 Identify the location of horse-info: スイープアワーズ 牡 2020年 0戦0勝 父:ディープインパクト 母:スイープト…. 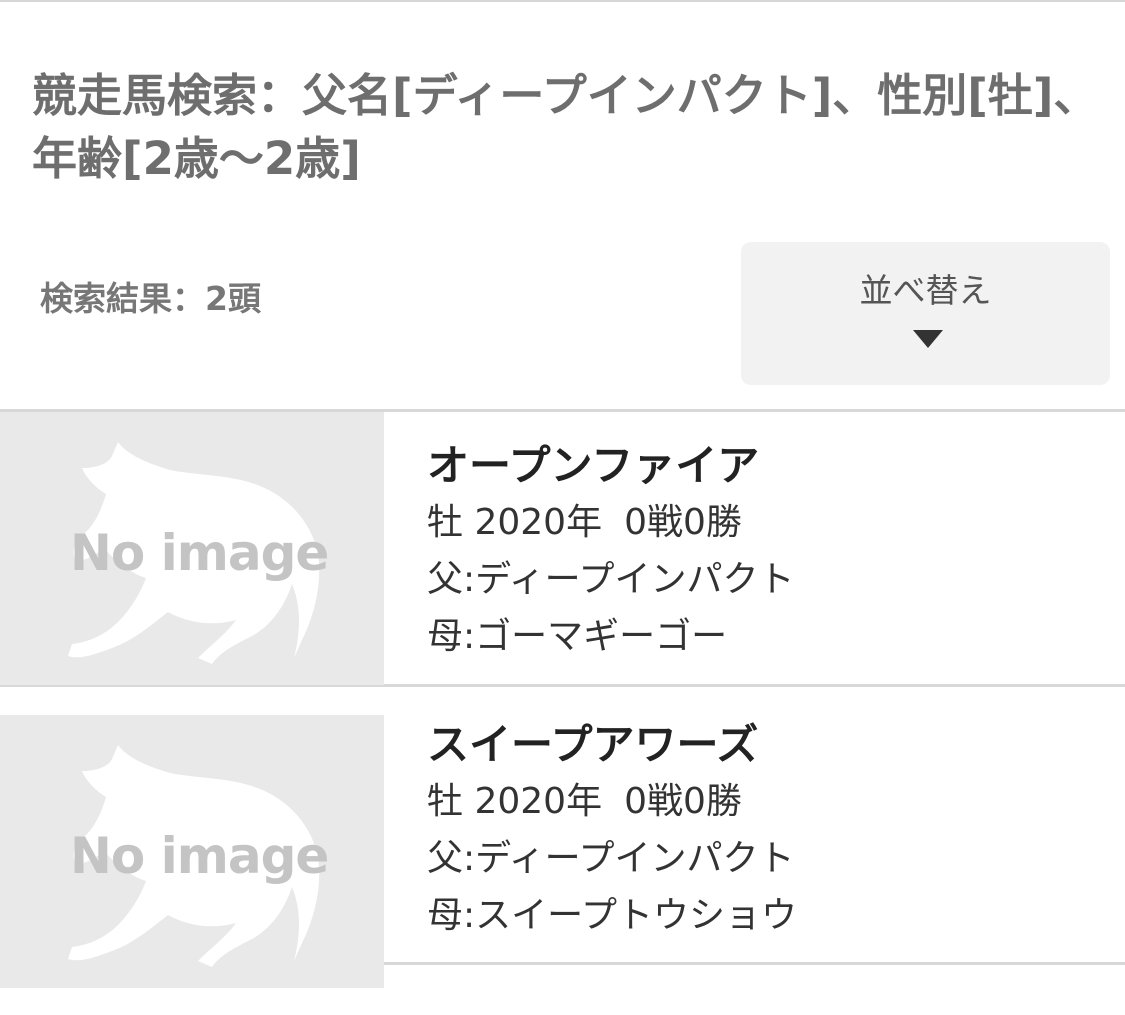
(612, 830).